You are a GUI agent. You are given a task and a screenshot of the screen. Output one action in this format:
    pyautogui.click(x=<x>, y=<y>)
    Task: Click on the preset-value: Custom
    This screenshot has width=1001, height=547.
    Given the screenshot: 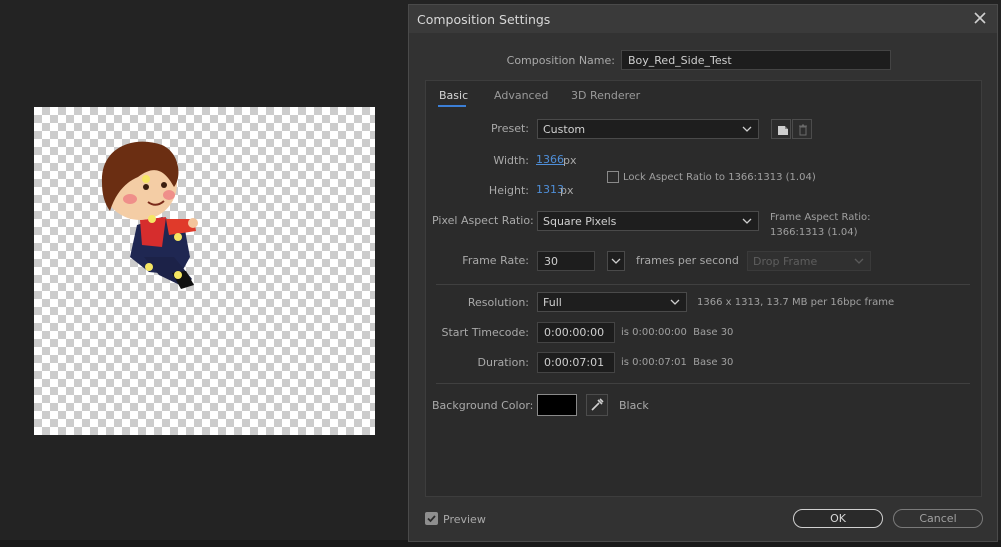 What is the action you would take?
    pyautogui.click(x=564, y=129)
    